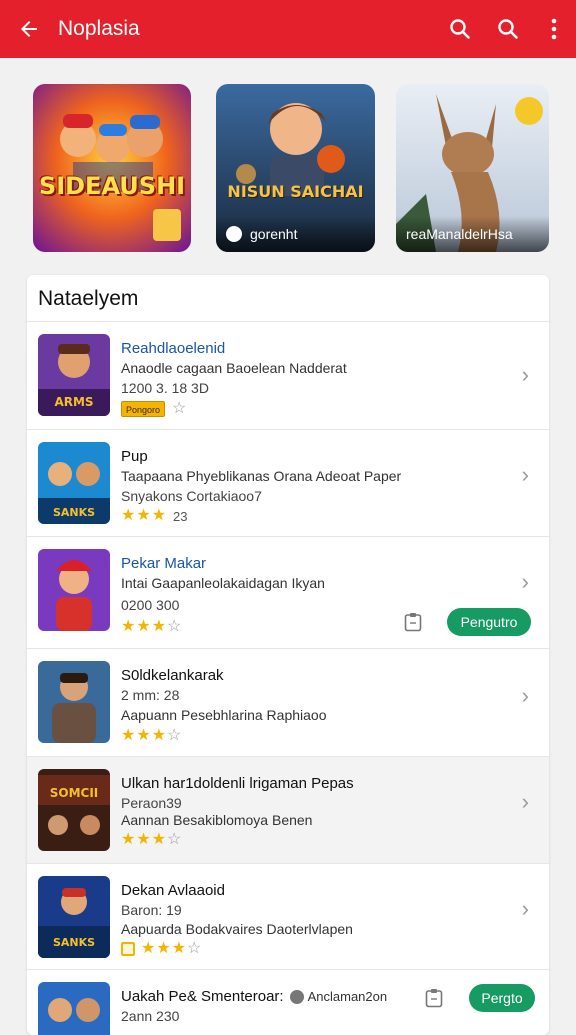 Image resolution: width=576 pixels, height=1035 pixels. Describe the element at coordinates (88, 298) in the screenshot. I see `section-title: Nataelyem` at that location.